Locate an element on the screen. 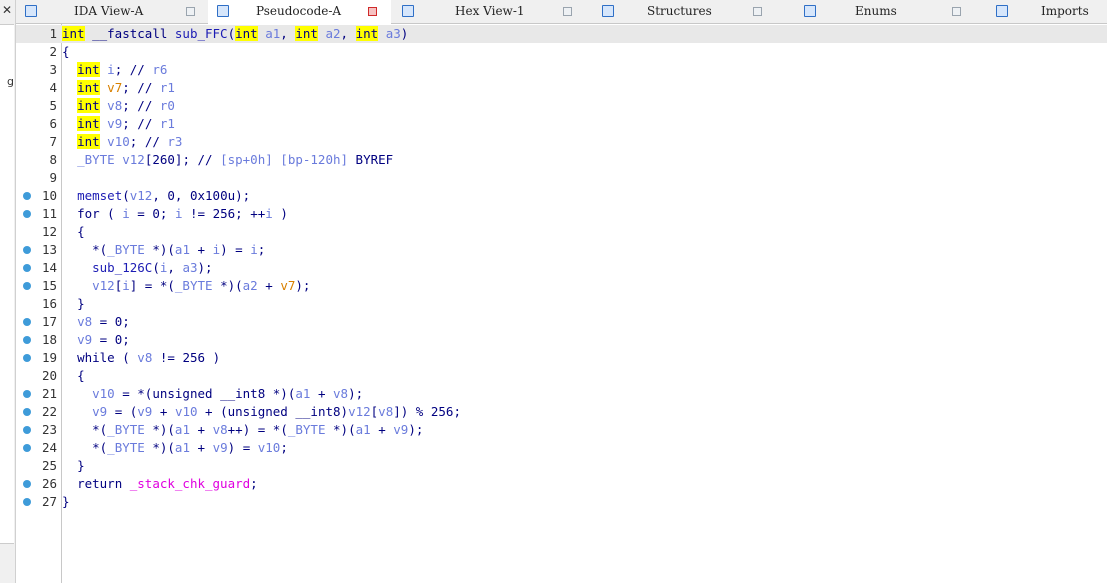 The image size is (1107, 583). line-number: 24 is located at coordinates (49, 447).